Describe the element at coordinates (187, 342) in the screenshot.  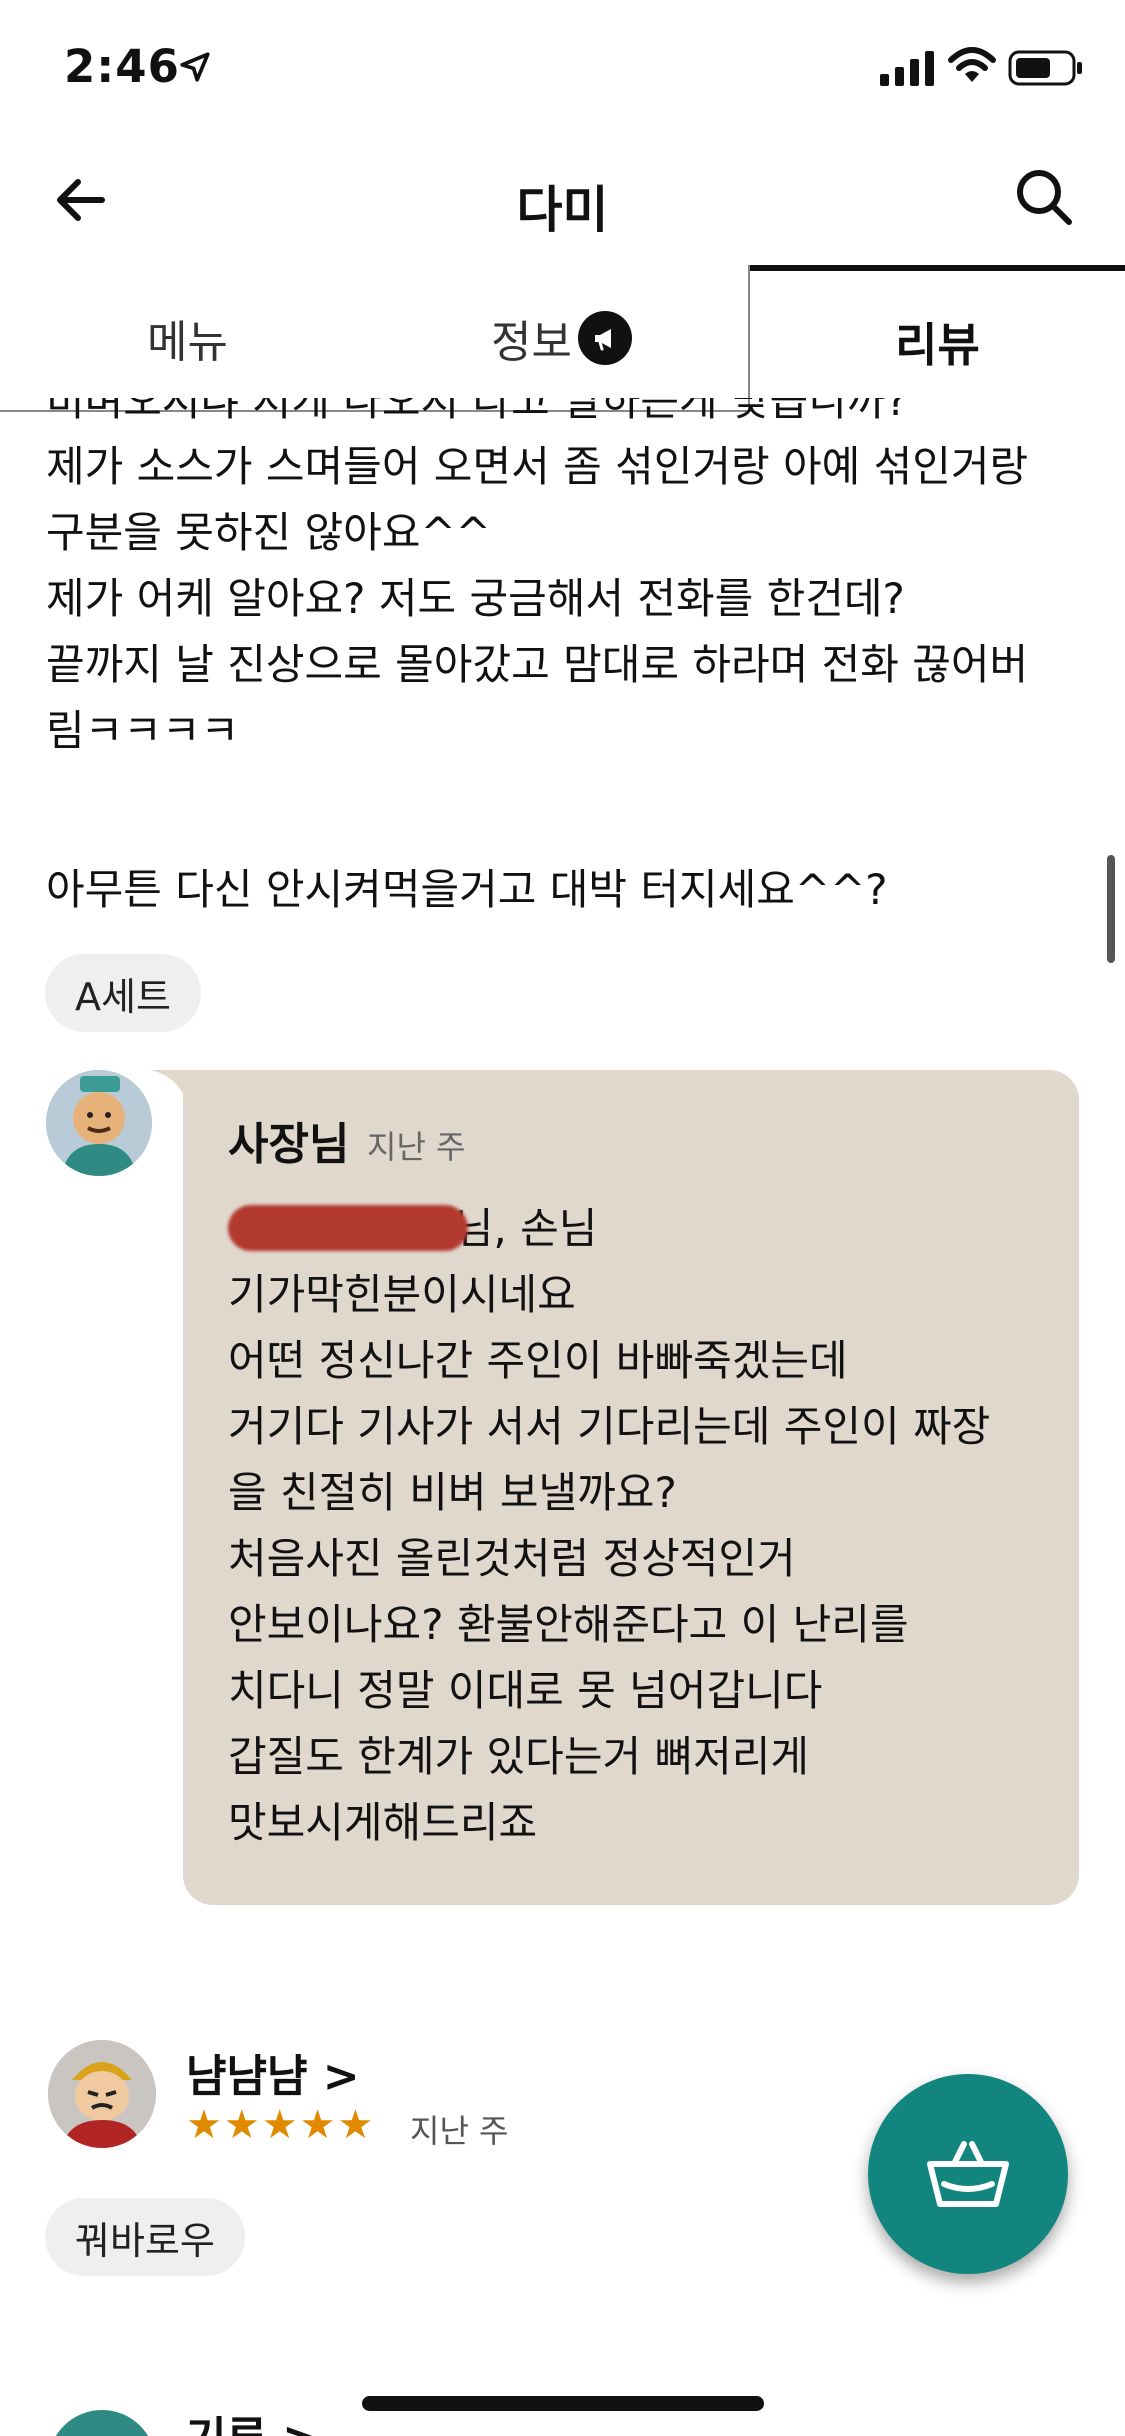
I see `tab-menu-label: 메뉴` at that location.